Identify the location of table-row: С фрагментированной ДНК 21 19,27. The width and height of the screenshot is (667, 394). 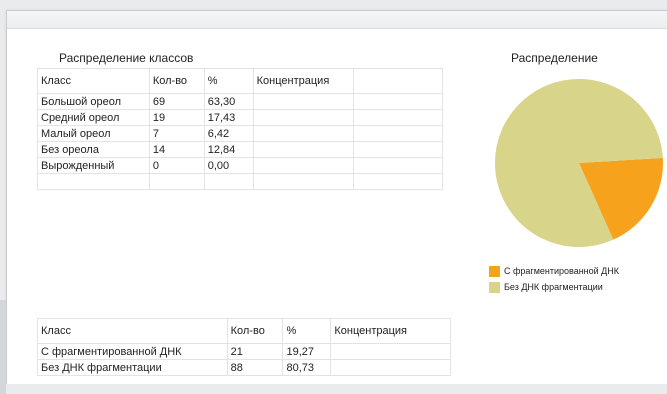
(244, 351).